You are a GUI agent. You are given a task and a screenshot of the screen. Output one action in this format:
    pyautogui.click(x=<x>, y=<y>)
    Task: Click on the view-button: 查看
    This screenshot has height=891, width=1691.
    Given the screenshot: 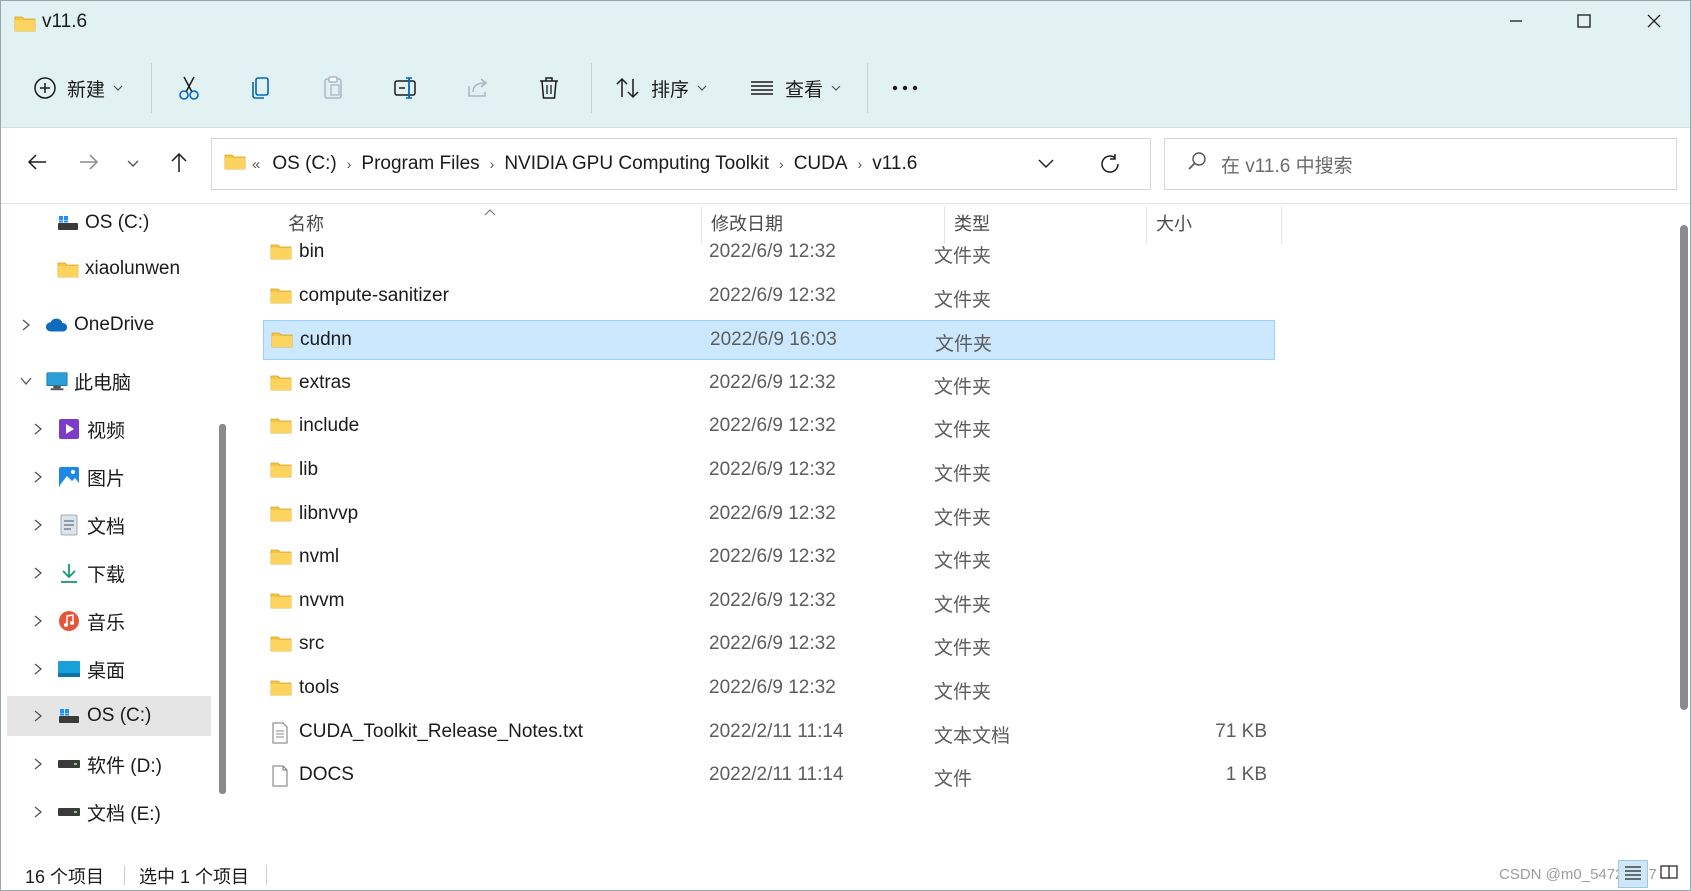 What is the action you would take?
    pyautogui.click(x=795, y=88)
    